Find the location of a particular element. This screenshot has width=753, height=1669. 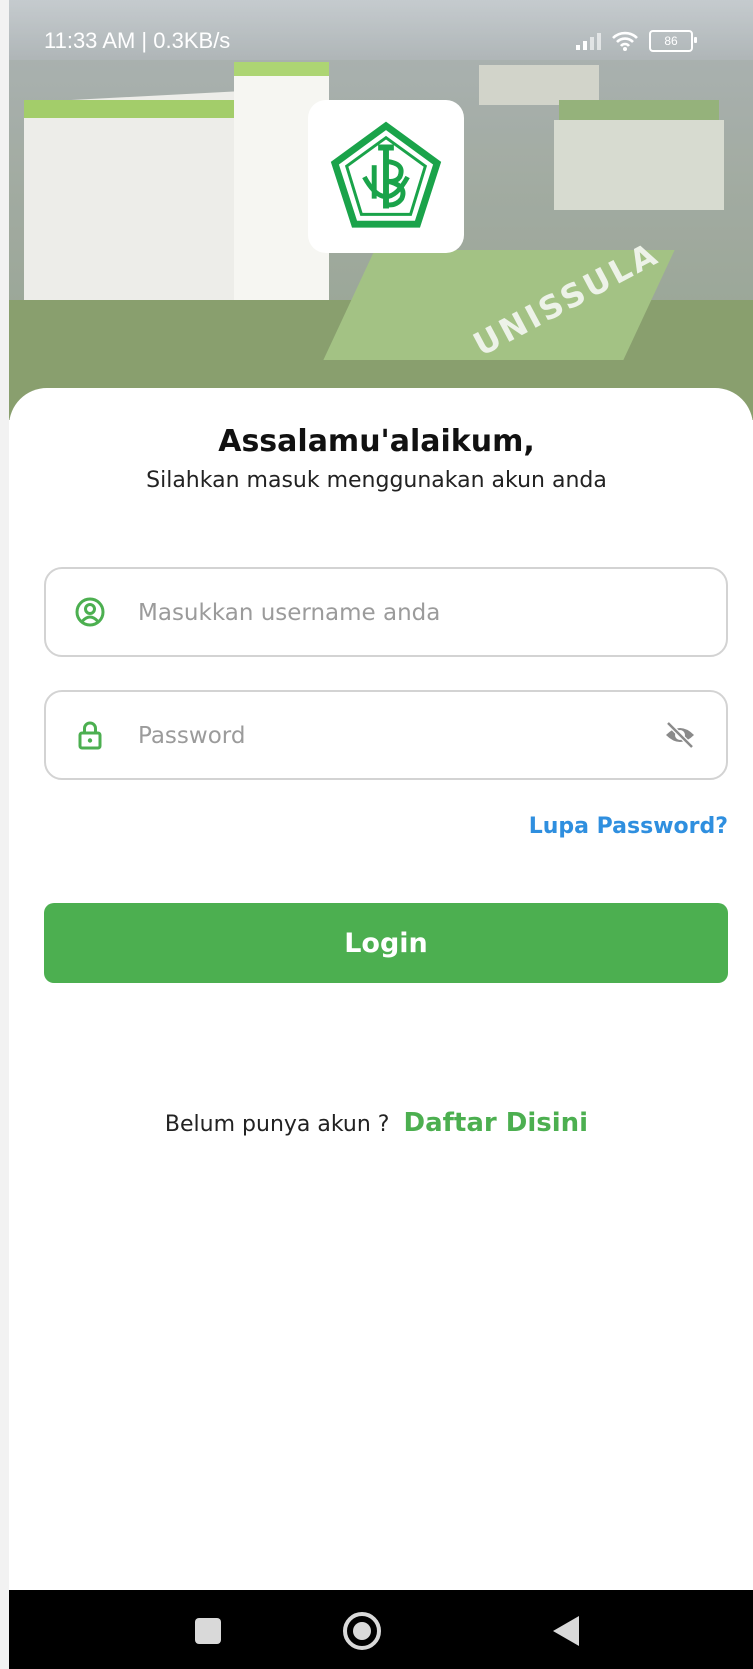

password-field is located at coordinates (386, 735).